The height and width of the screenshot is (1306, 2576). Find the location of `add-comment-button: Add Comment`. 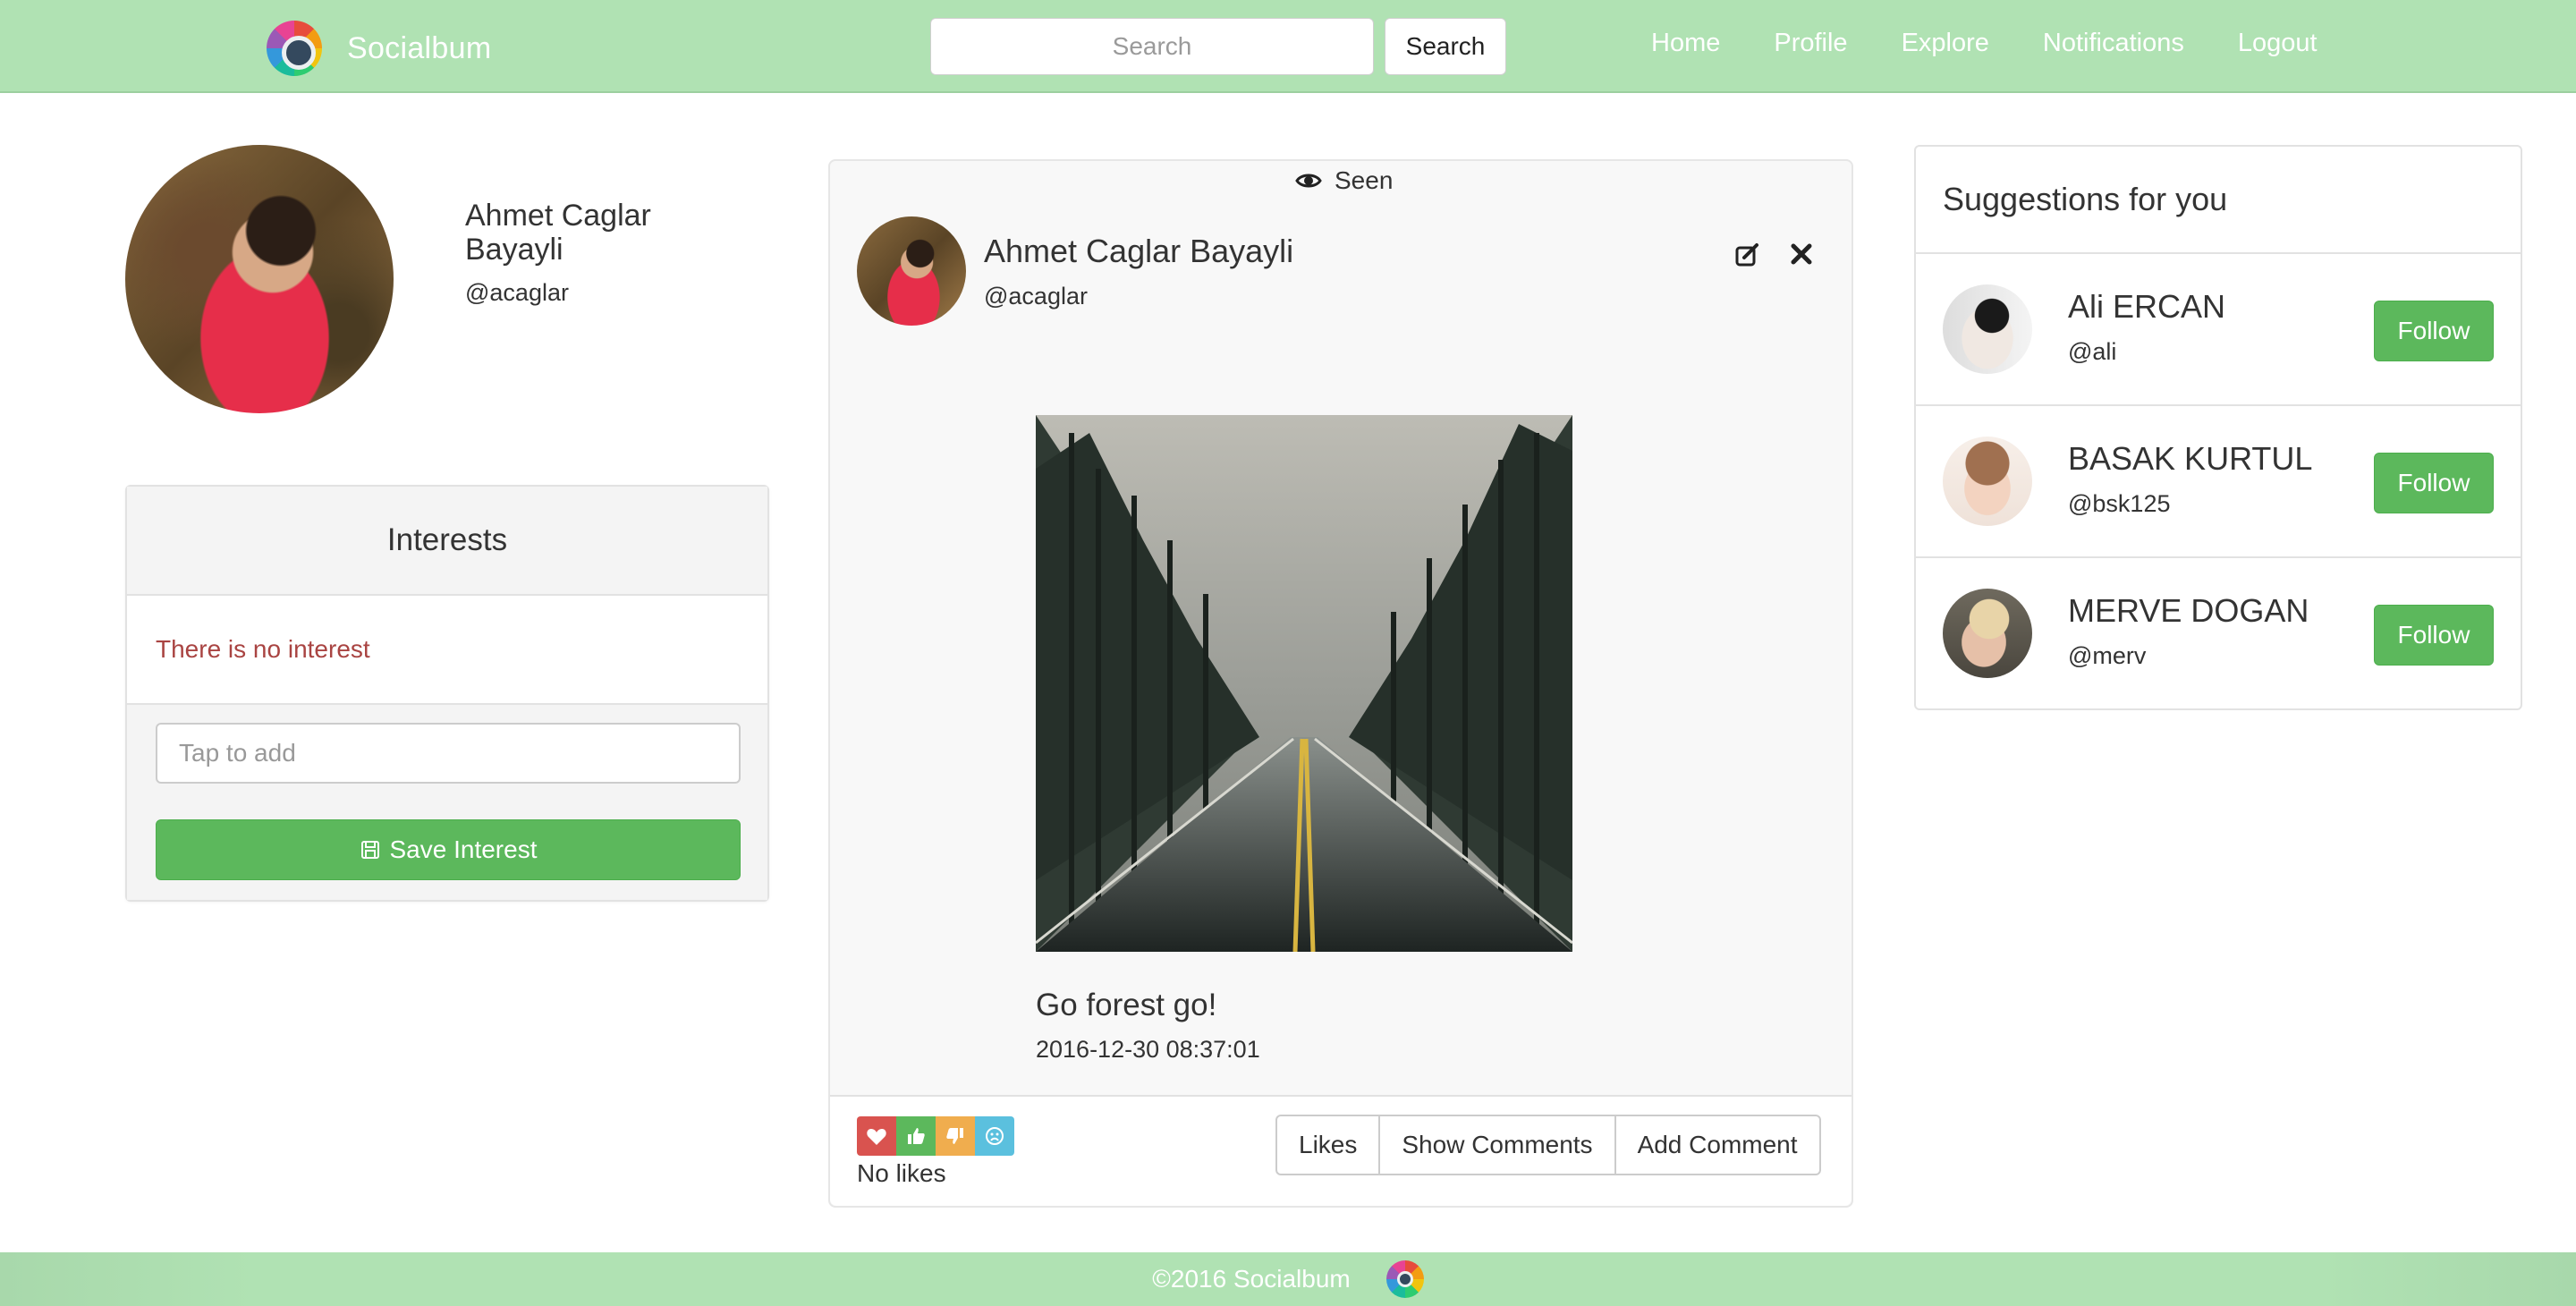

add-comment-button: Add Comment is located at coordinates (1717, 1145).